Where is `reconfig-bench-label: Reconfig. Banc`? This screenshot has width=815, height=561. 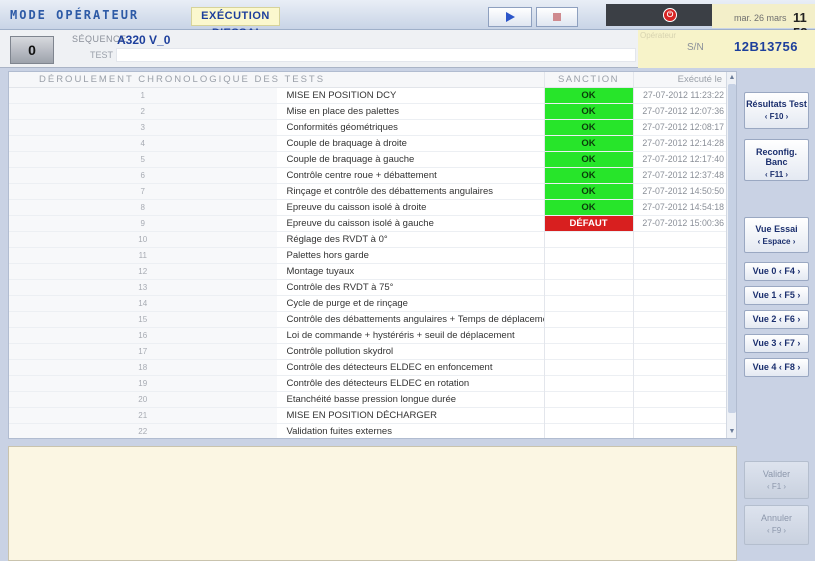 reconfig-bench-label: Reconfig. Banc is located at coordinates (776, 157).